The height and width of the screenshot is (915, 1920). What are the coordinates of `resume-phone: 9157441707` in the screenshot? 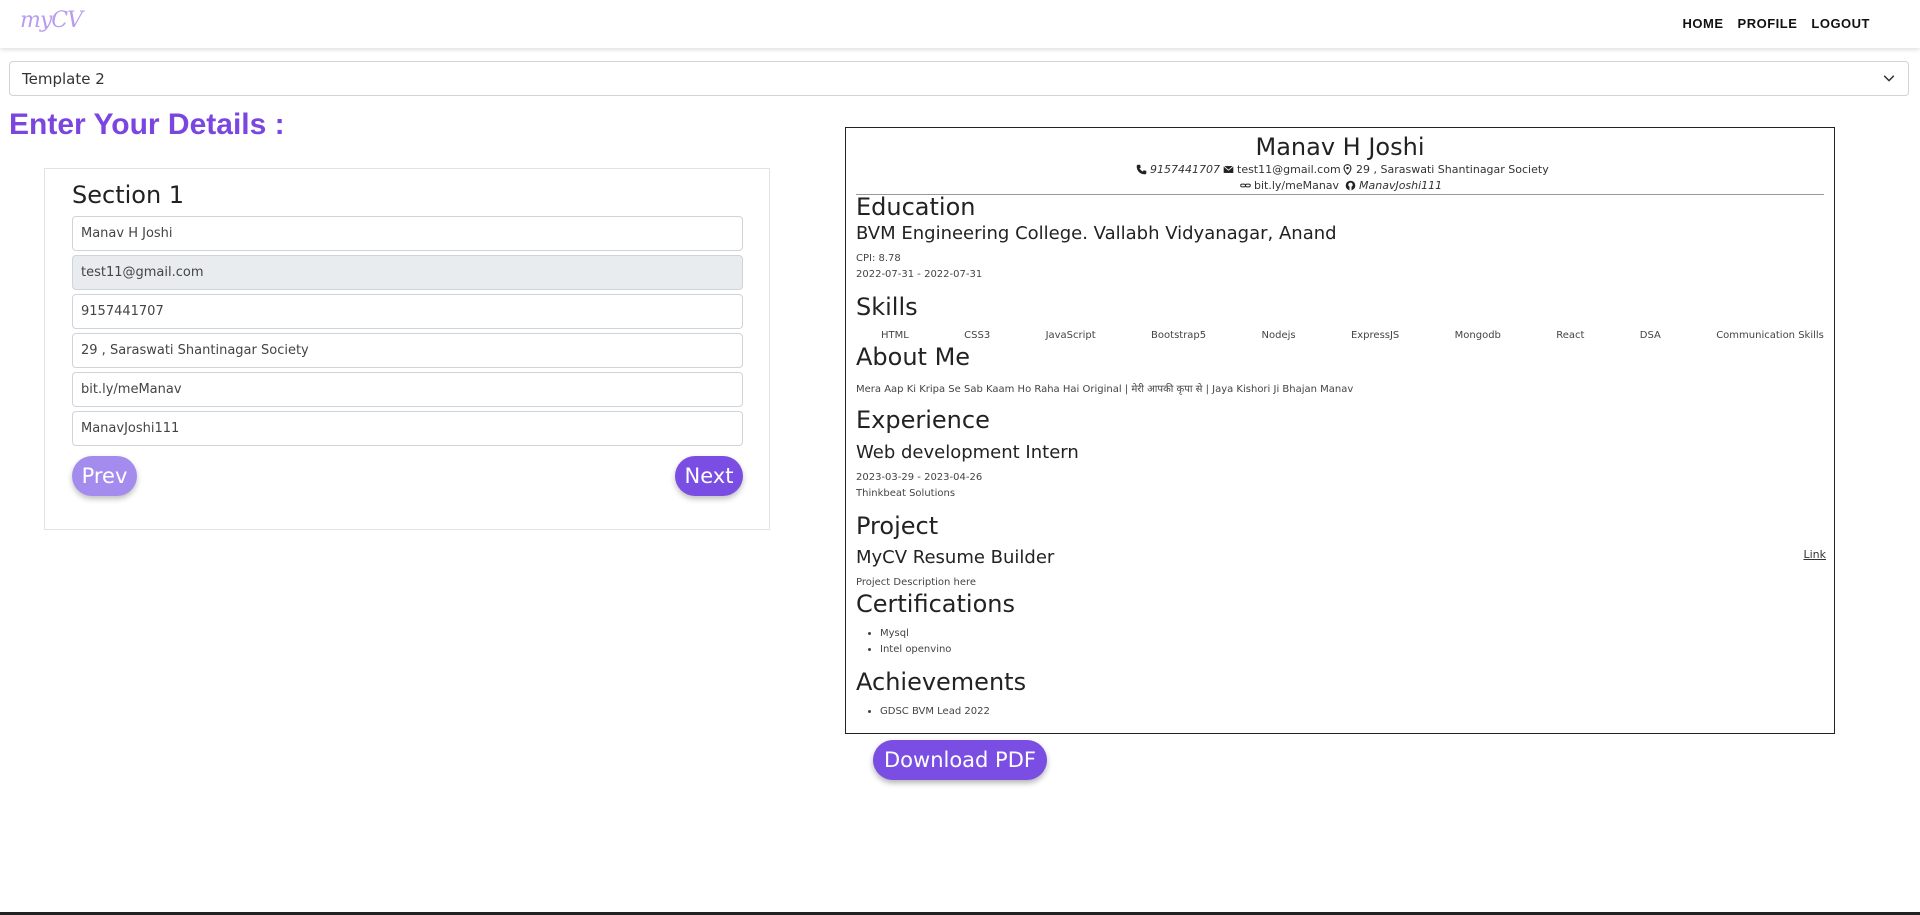 It's located at (1178, 169).